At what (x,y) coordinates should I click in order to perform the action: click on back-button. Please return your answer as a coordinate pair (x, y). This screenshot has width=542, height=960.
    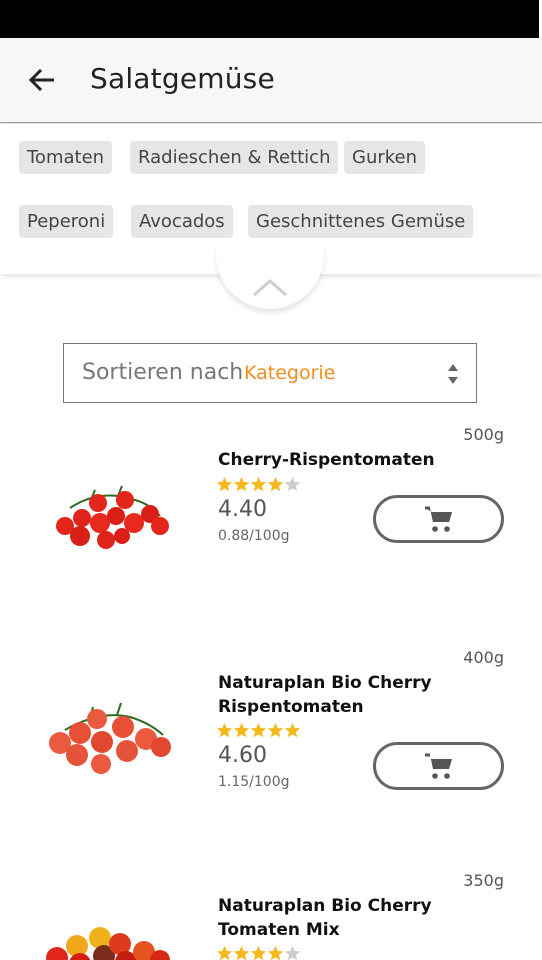
    Looking at the image, I should click on (42, 80).